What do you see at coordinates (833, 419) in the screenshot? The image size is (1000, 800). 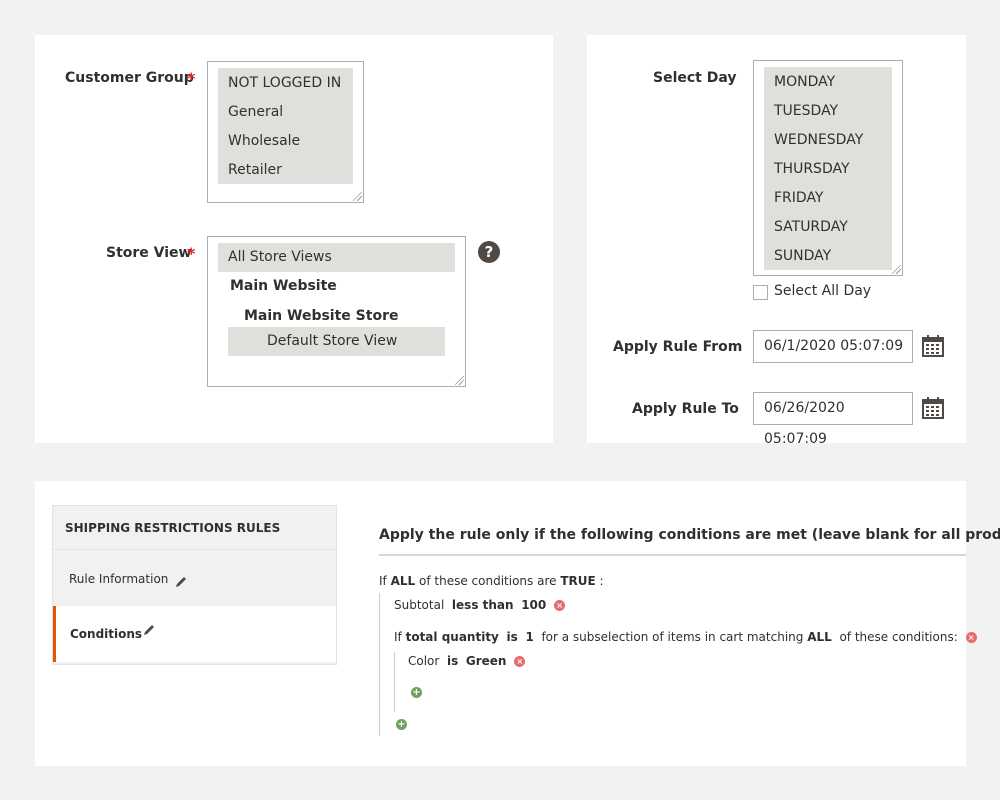 I see `apply-rule-to-input: 06/26/2020 05:07:09` at bounding box center [833, 419].